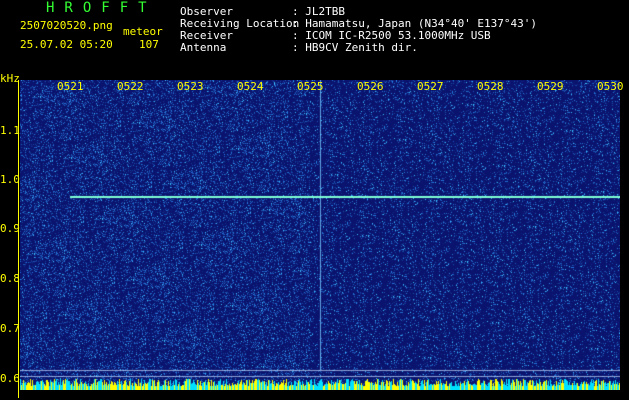 The image size is (629, 400). What do you see at coordinates (149, 44) in the screenshot?
I see `meteor-count: 107` at bounding box center [149, 44].